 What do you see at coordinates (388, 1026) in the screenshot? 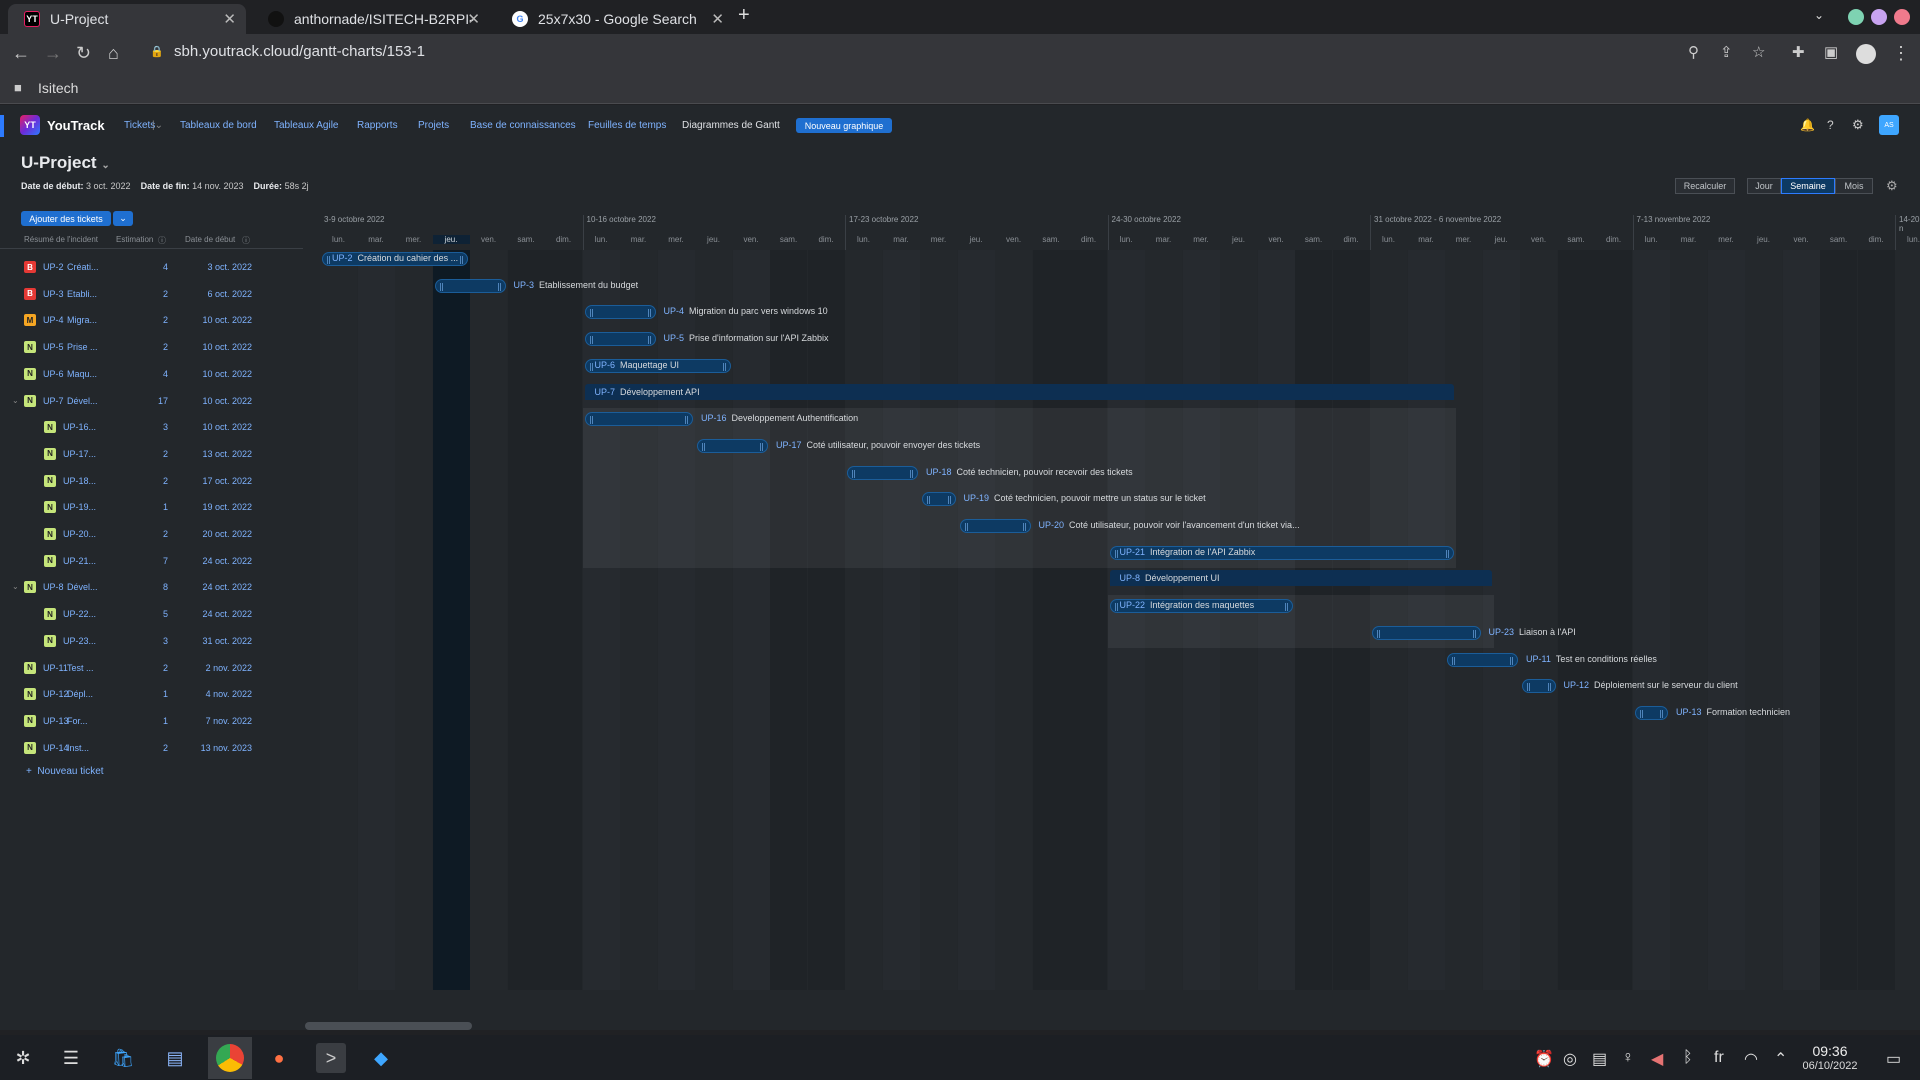
I see `horizontal-scrollbar` at bounding box center [388, 1026].